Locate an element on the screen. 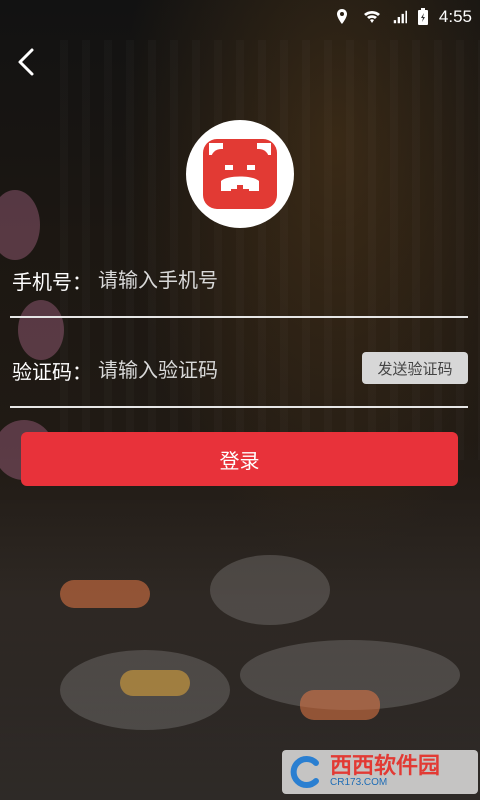 The width and height of the screenshot is (480, 800). status-bar: 4:55 is located at coordinates (240, 17).